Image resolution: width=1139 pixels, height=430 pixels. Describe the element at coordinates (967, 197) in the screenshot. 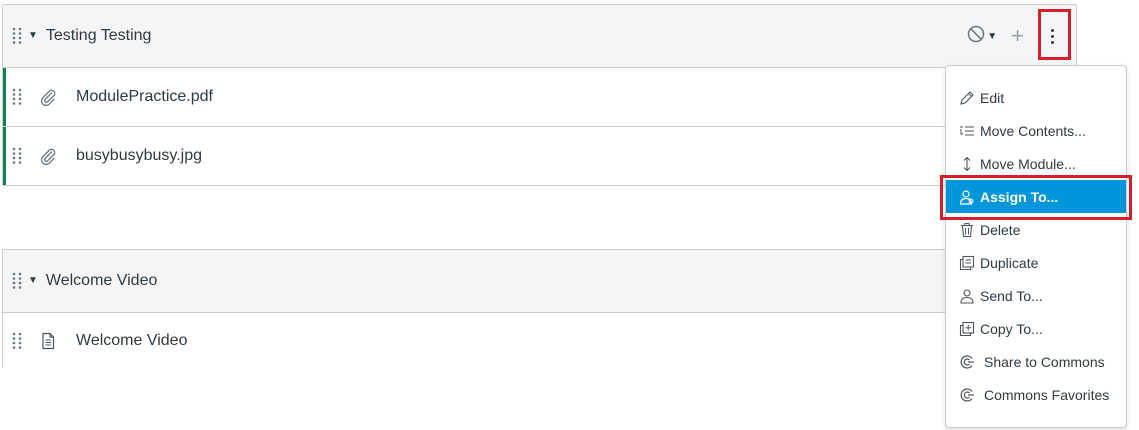

I see `assign-user-icon` at that location.